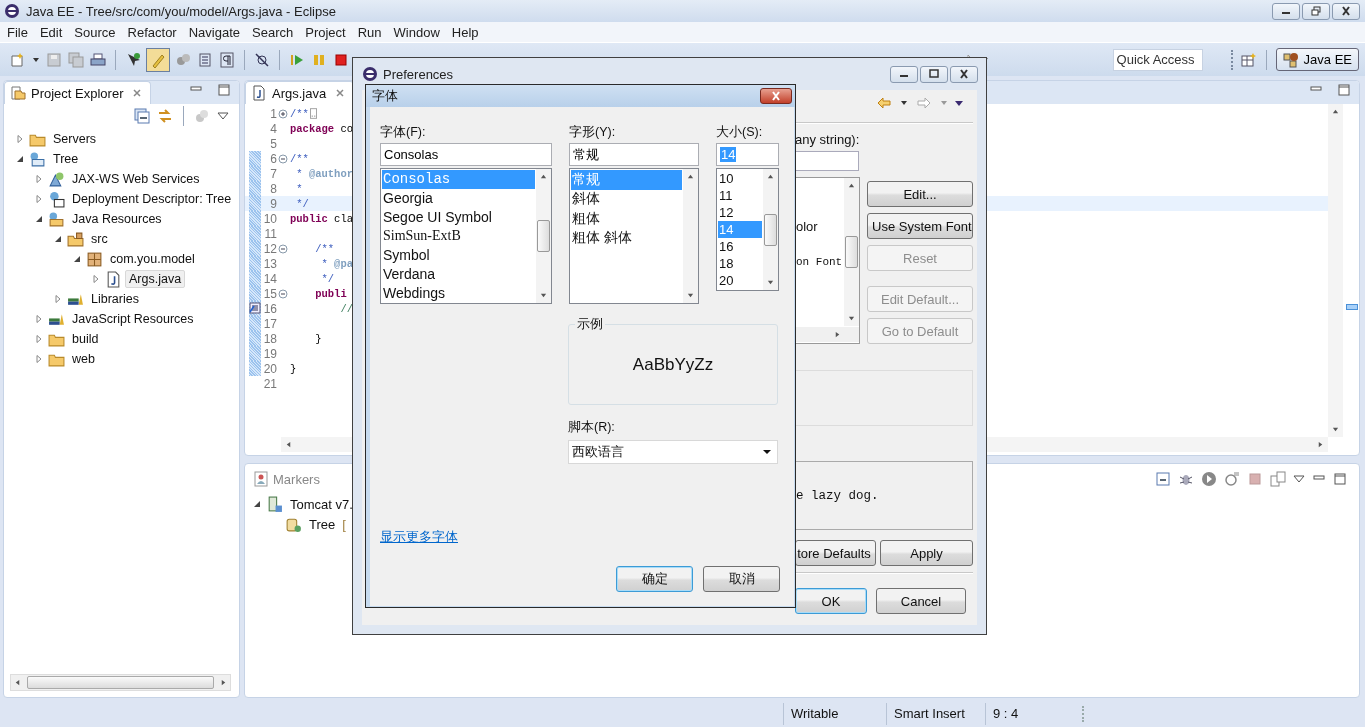 Image resolution: width=1365 pixels, height=727 pixels. What do you see at coordinates (286, 479) in the screenshot?
I see `panel-tab: Markers` at bounding box center [286, 479].